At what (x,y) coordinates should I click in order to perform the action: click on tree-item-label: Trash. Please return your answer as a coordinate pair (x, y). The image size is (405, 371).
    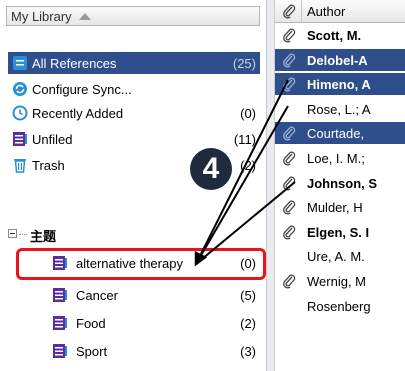
    Looking at the image, I should click on (48, 165).